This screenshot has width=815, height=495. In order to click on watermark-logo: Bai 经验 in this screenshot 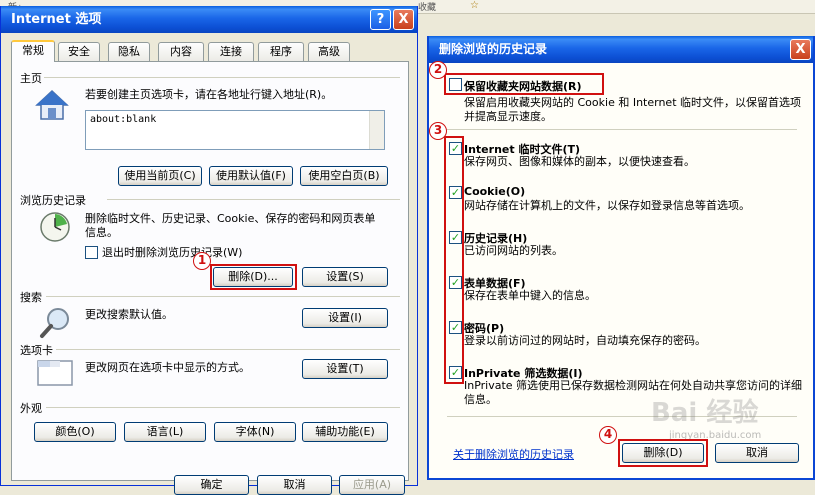, I will do `click(705, 413)`.